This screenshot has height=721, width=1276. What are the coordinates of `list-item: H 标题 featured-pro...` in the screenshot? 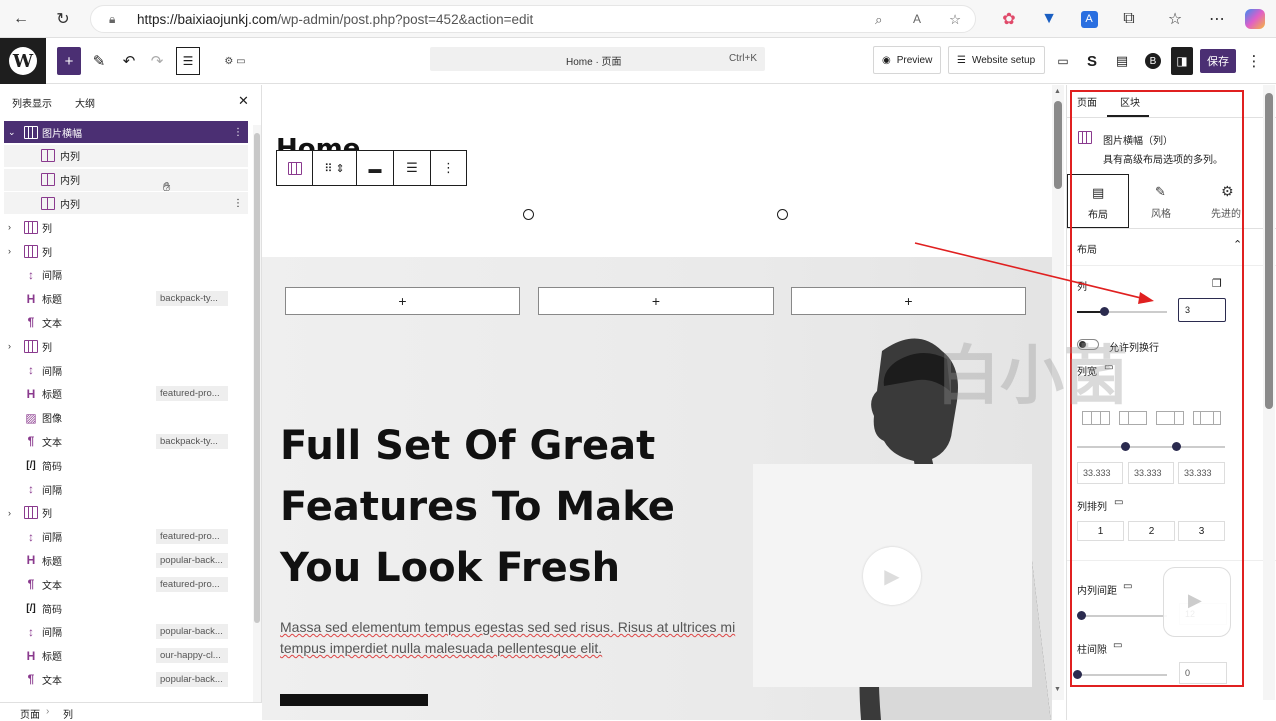 It's located at (126, 394).